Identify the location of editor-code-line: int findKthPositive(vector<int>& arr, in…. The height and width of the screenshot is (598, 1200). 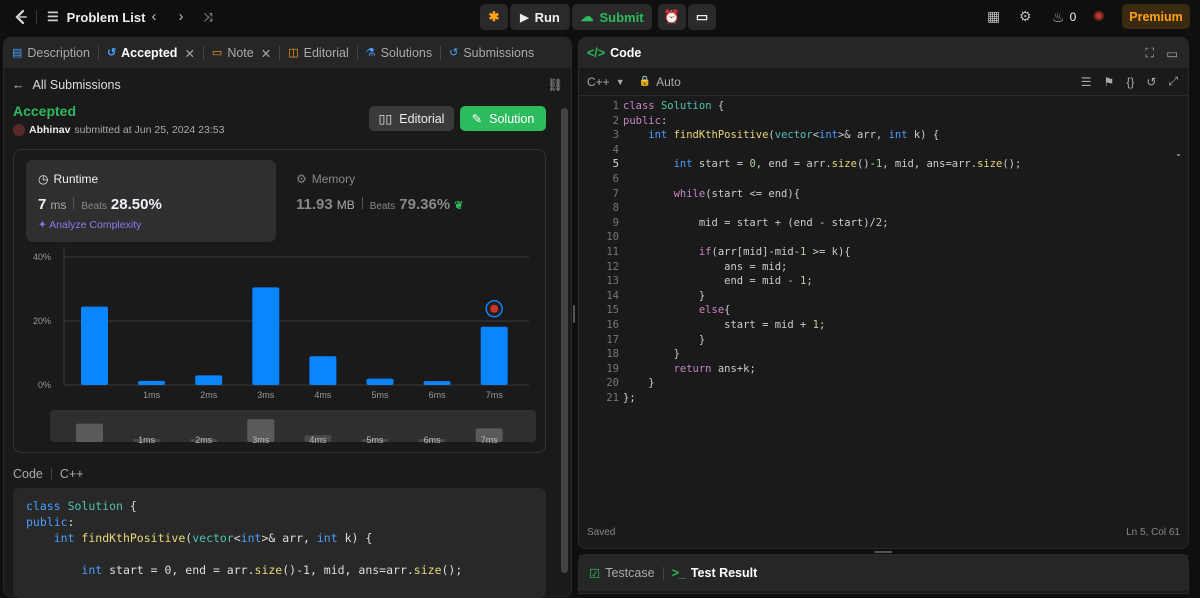
(781, 135).